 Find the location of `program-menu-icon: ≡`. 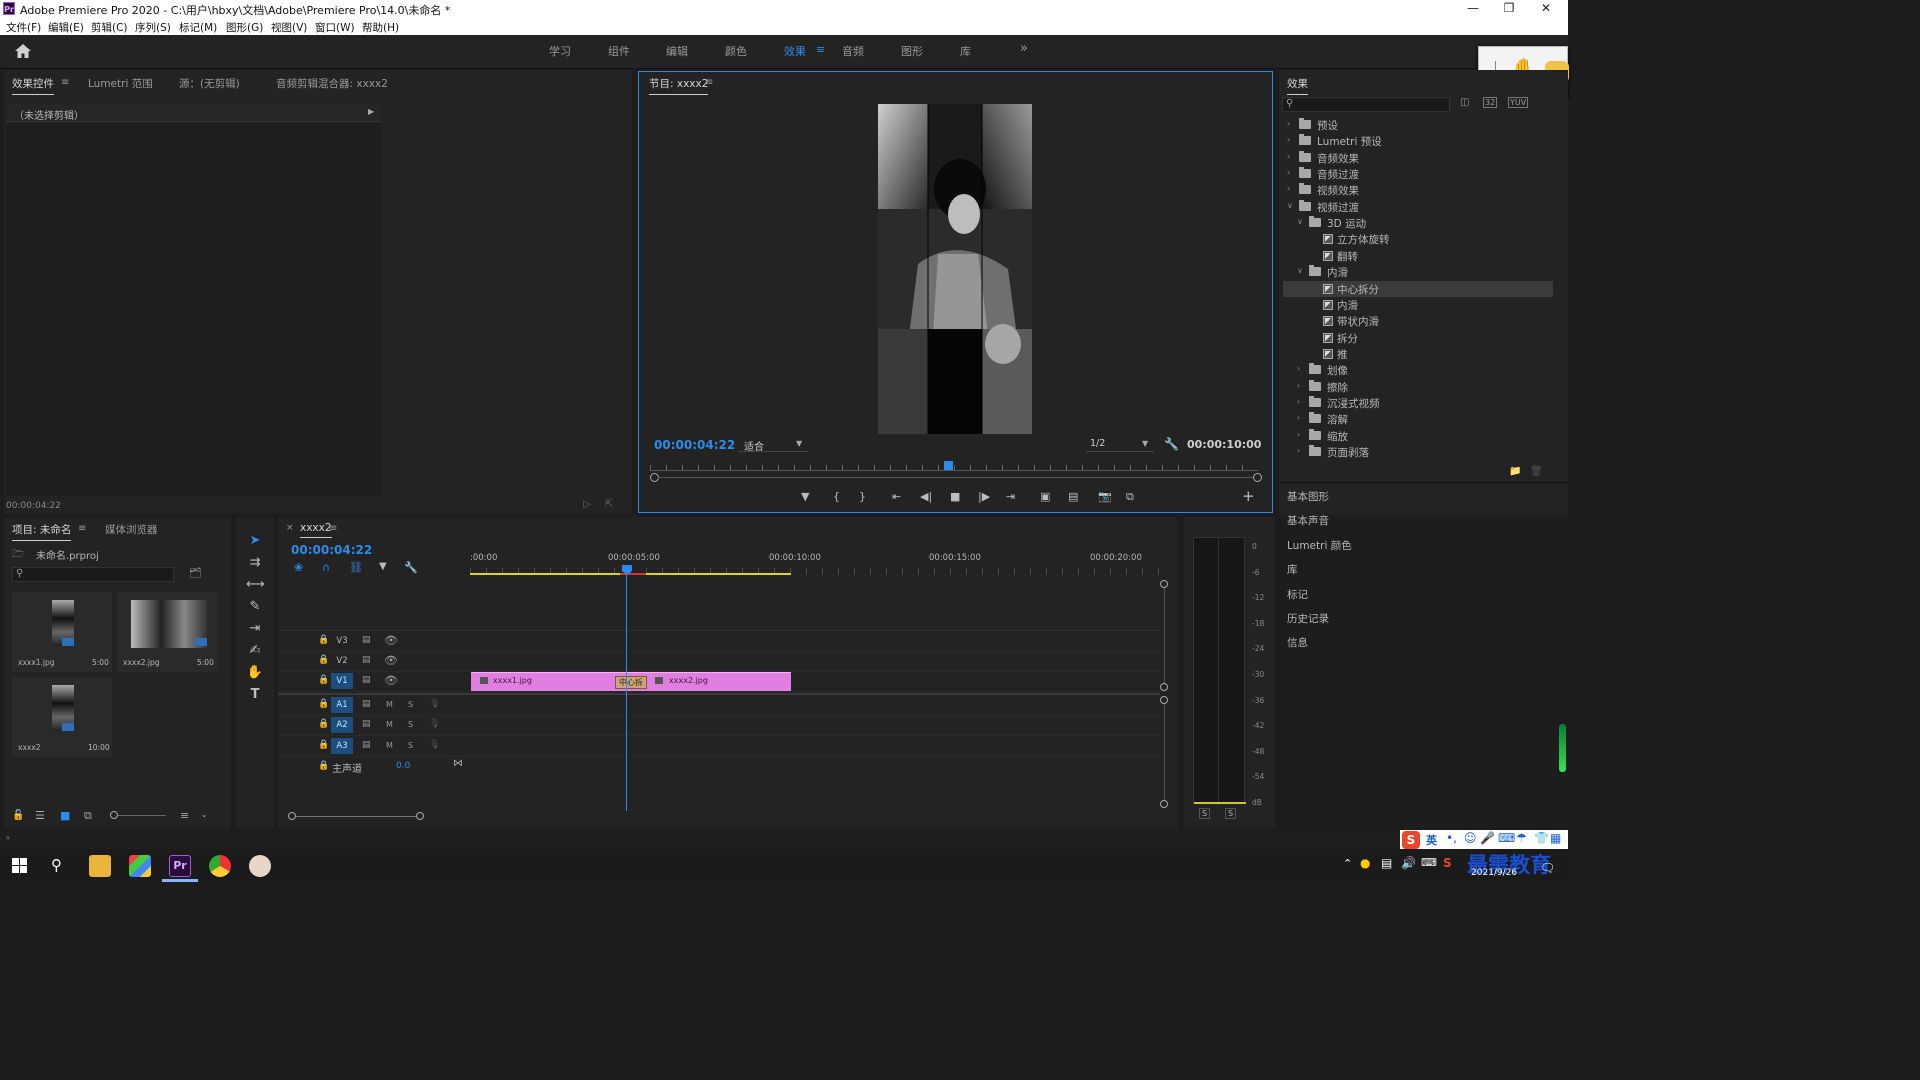

program-menu-icon: ≡ is located at coordinates (709, 82).